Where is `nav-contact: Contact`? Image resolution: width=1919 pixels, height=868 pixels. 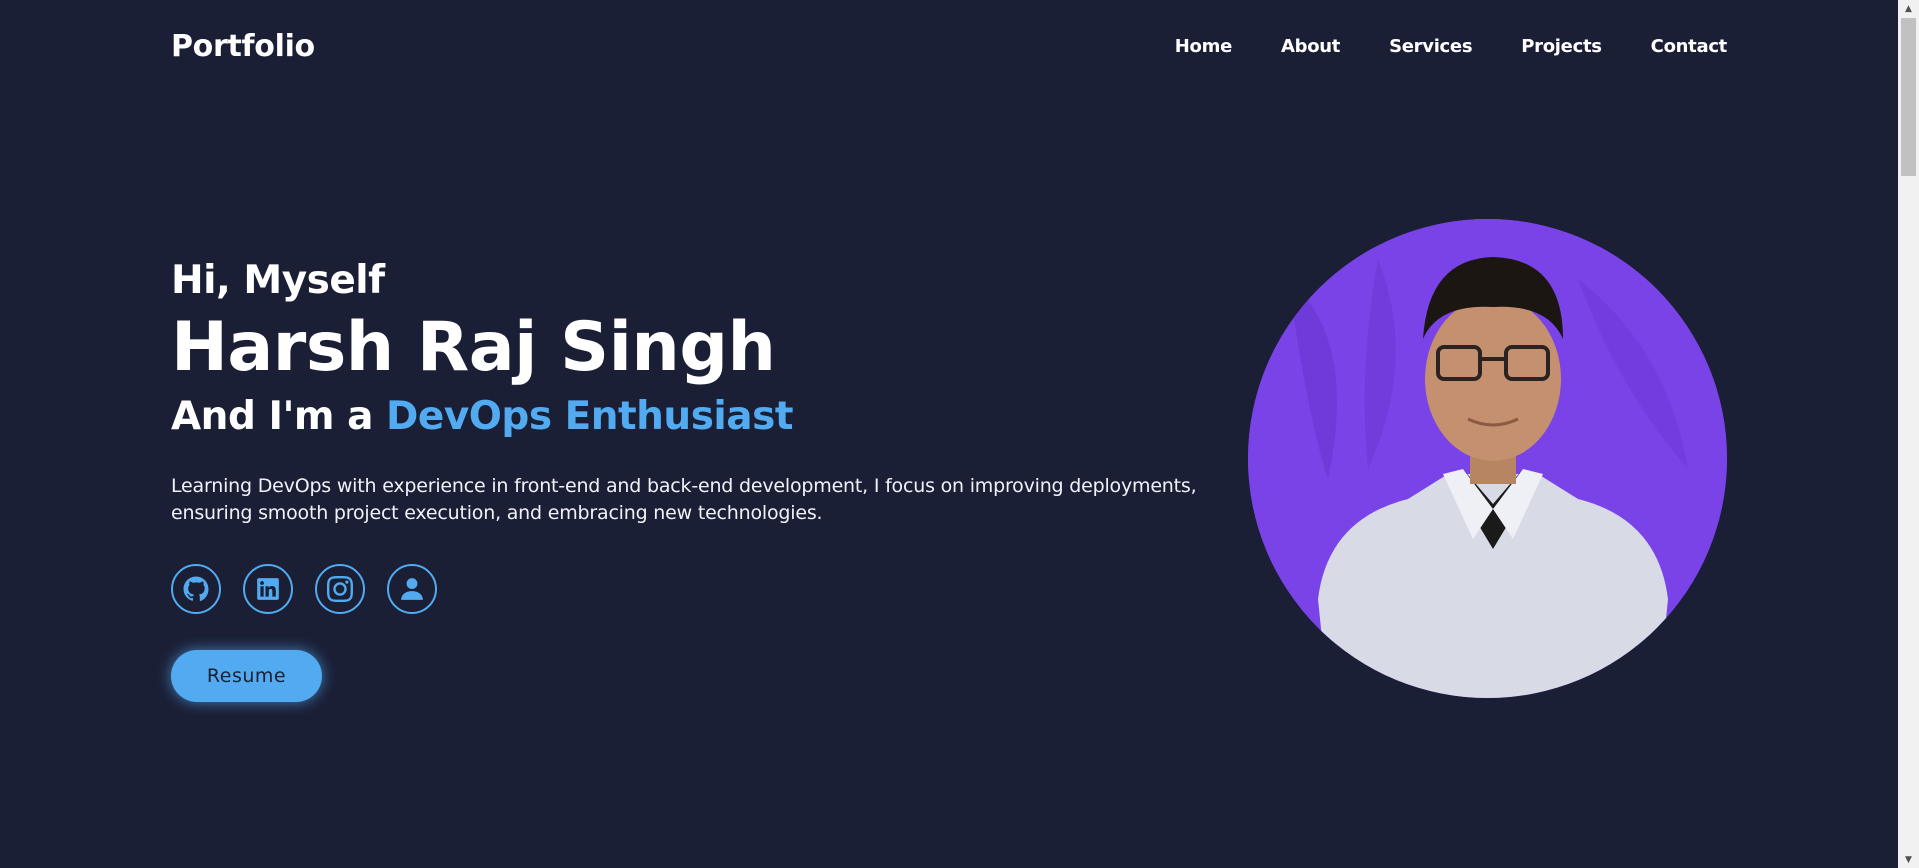
nav-contact: Contact is located at coordinates (1689, 46).